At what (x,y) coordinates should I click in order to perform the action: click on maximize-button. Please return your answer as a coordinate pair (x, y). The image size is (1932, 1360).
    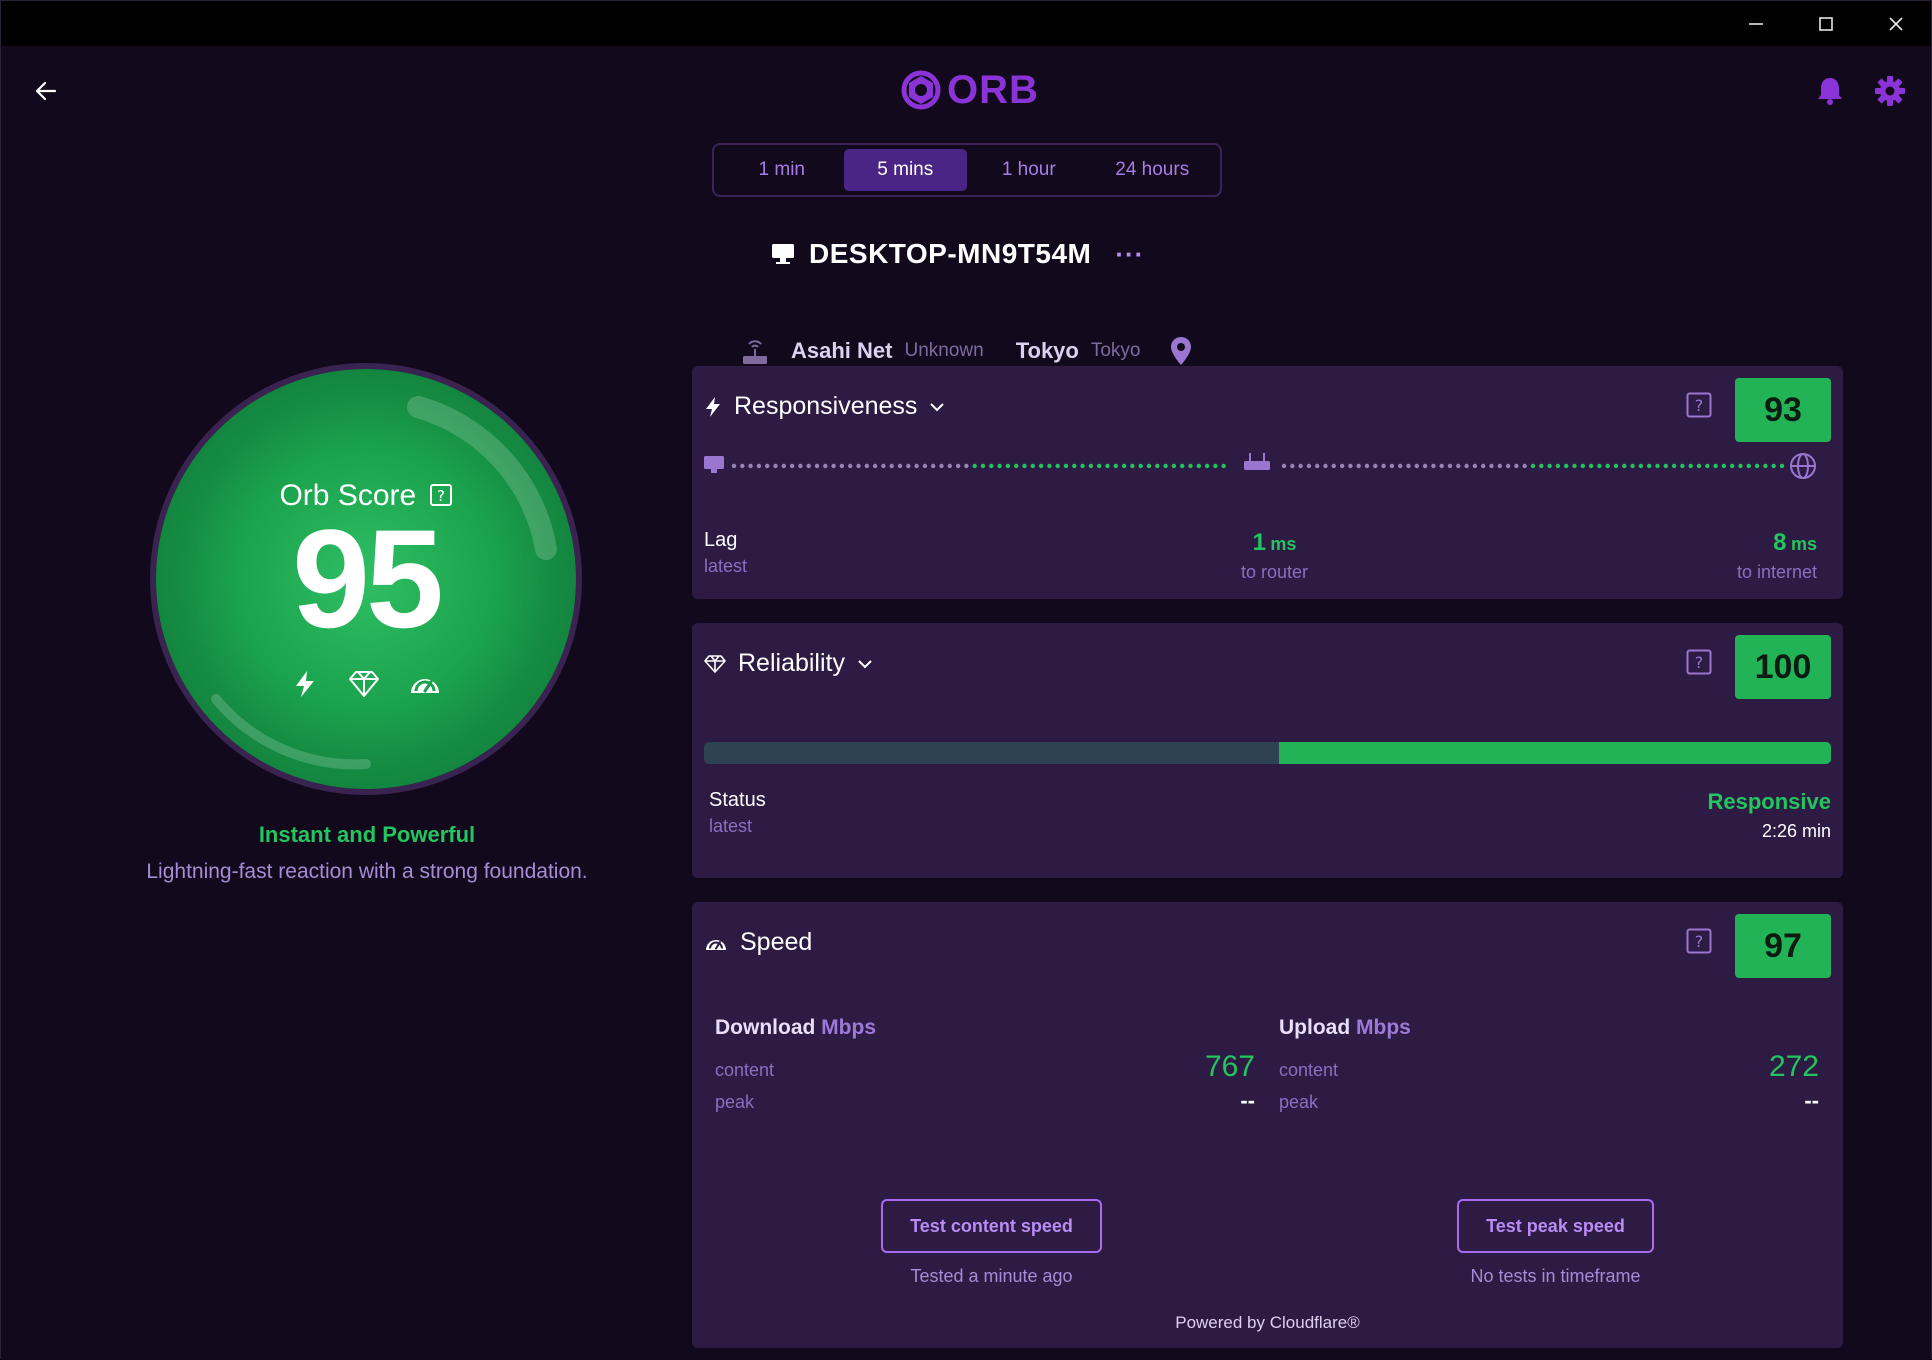
    Looking at the image, I should click on (1826, 23).